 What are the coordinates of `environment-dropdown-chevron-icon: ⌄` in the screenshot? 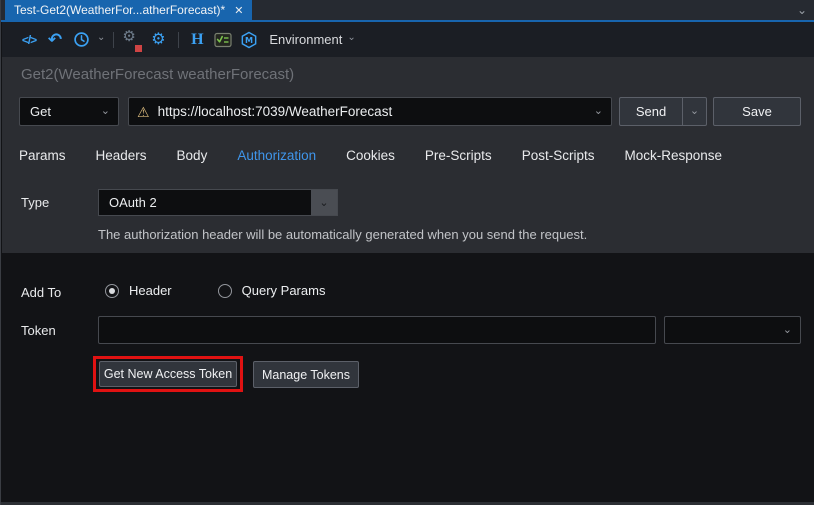 It's located at (351, 37).